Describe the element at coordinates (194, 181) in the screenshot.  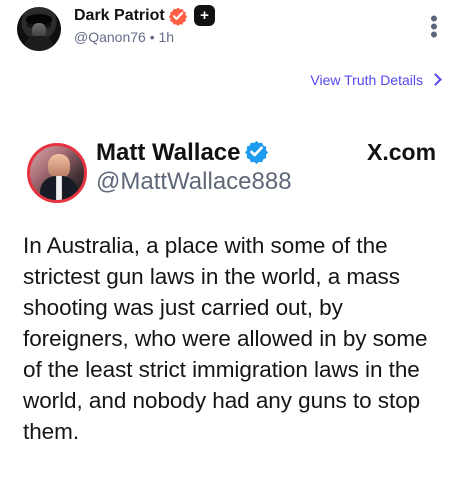
I see `embedded-author-handle: @MattWallace888` at that location.